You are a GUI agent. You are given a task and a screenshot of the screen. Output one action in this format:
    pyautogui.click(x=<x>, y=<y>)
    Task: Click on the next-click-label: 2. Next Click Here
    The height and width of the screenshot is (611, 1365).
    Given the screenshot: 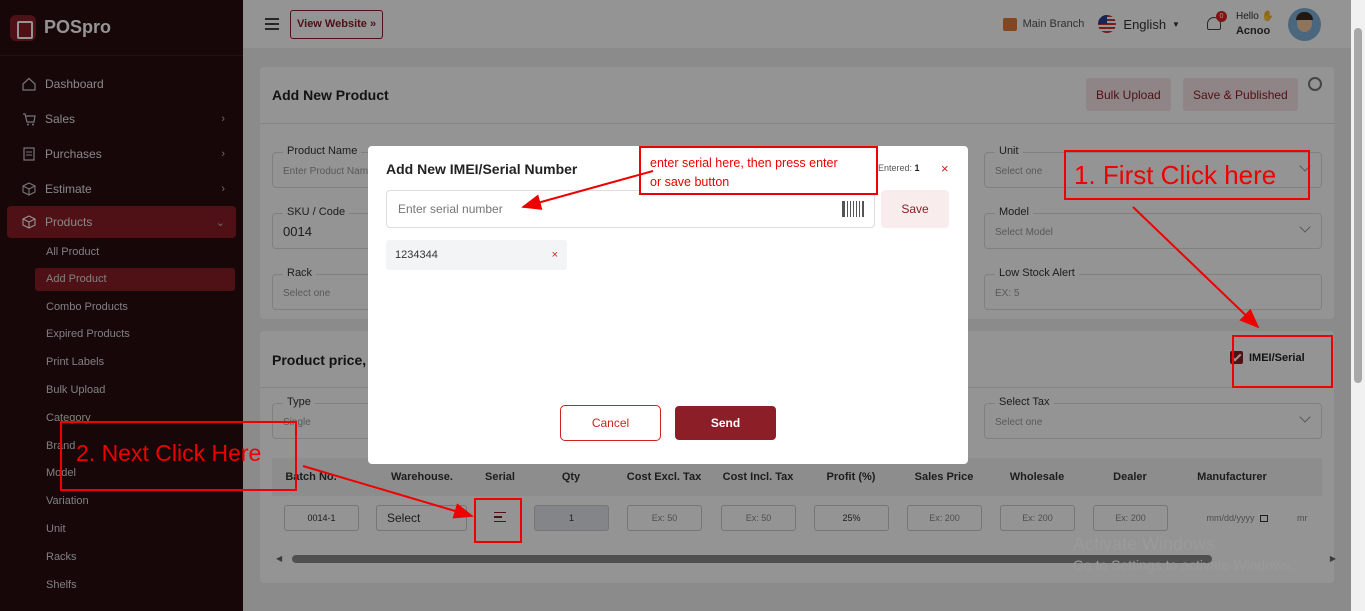 What is the action you would take?
    pyautogui.click(x=169, y=453)
    